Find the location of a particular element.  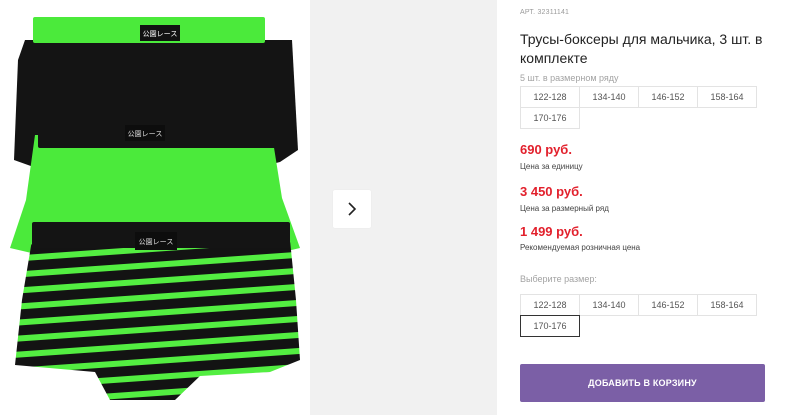

size-option-158-164: 158-164 is located at coordinates (727, 305).